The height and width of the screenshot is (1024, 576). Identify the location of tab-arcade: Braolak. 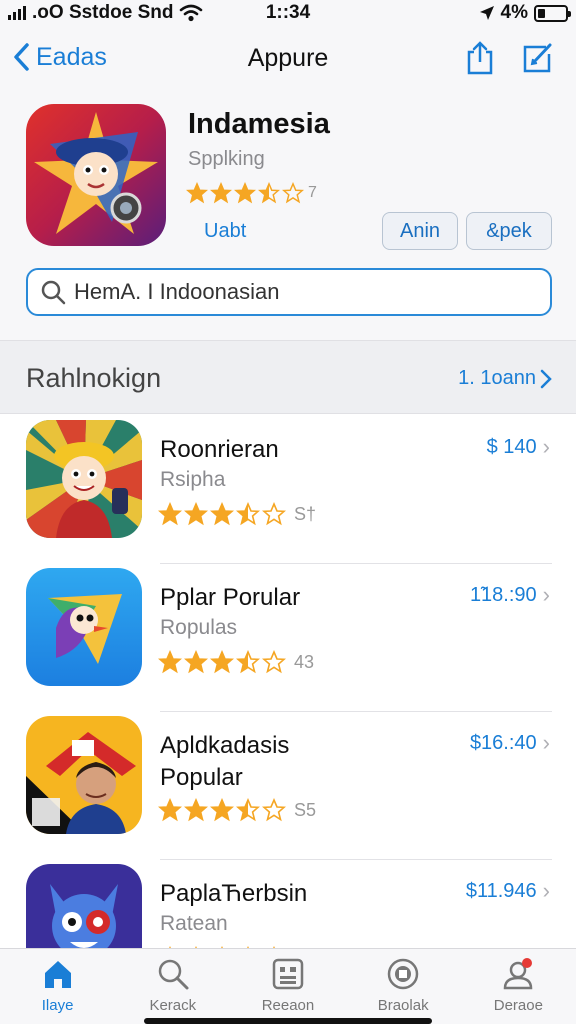
(403, 986).